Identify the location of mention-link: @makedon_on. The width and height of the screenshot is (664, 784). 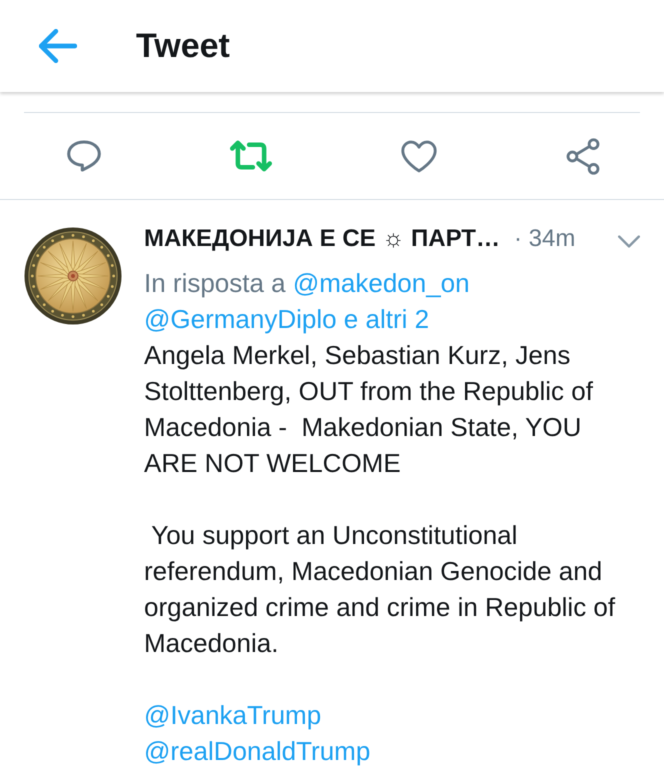
(381, 283).